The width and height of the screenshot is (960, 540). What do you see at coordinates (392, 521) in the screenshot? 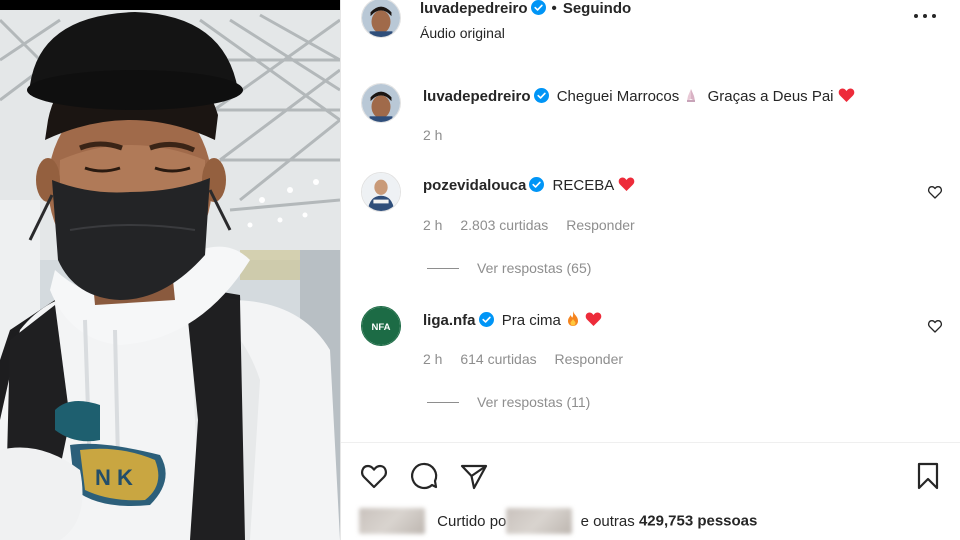
I see `blurred-avatars` at bounding box center [392, 521].